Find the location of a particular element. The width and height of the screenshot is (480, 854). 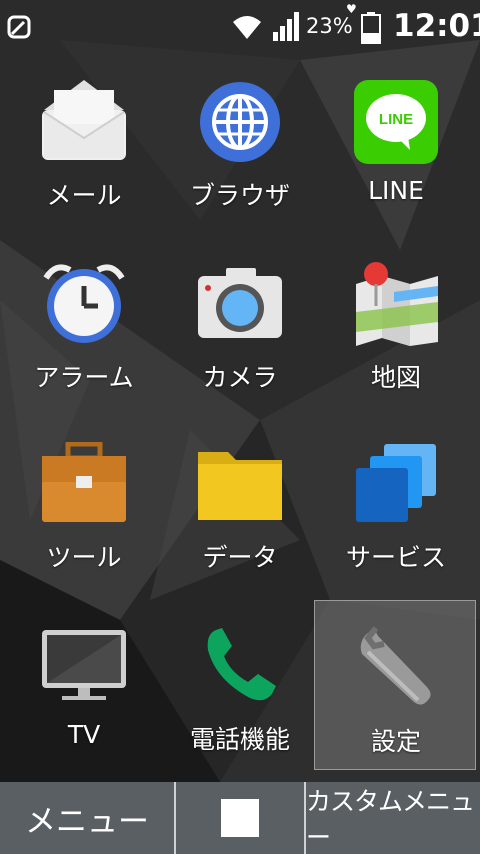

notification-app-icon is located at coordinates (19, 27).